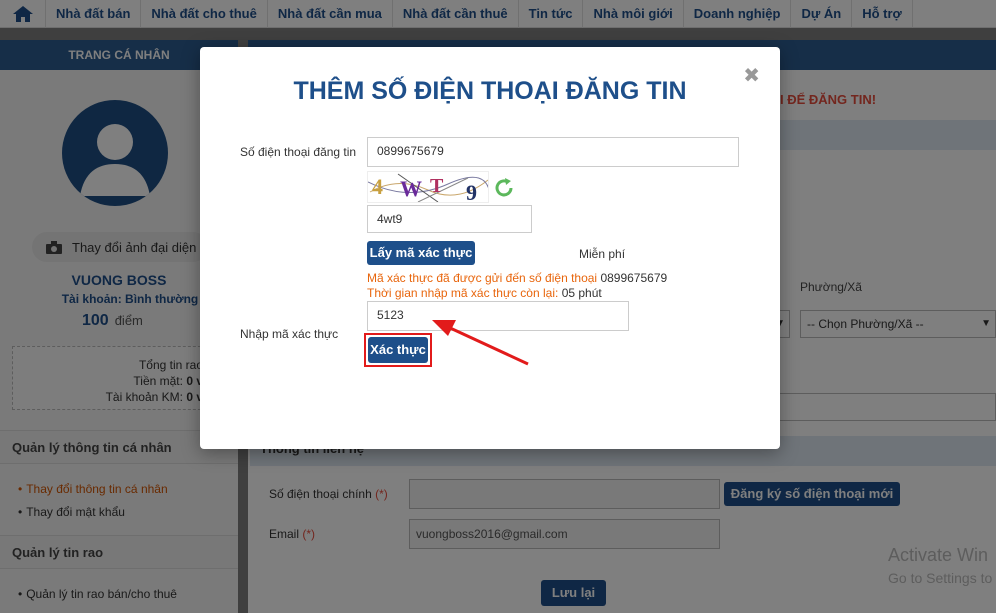  I want to click on captcha-char-1: 4, so click(377, 186).